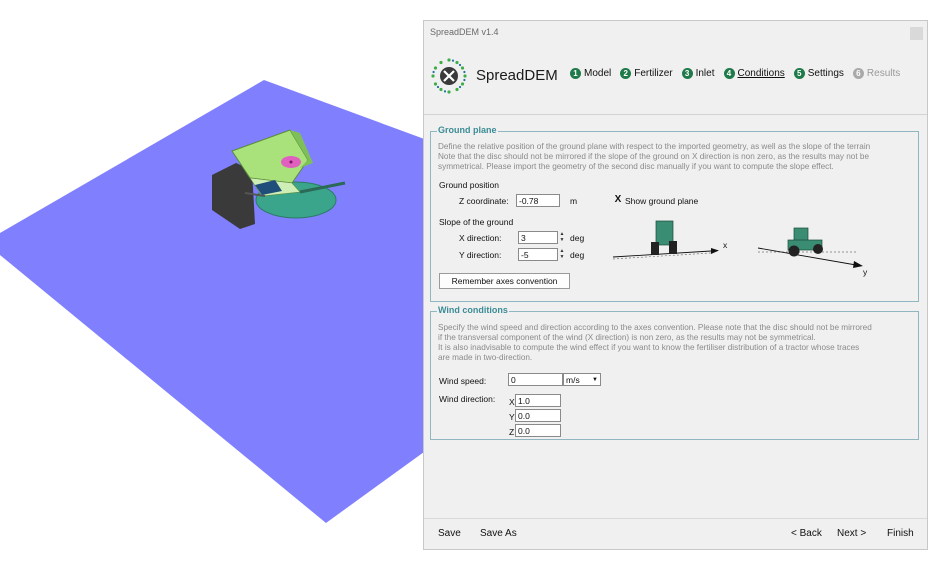 Image resolution: width=942 pixels, height=570 pixels. I want to click on wind-direction-label: Wind direction:, so click(467, 399).